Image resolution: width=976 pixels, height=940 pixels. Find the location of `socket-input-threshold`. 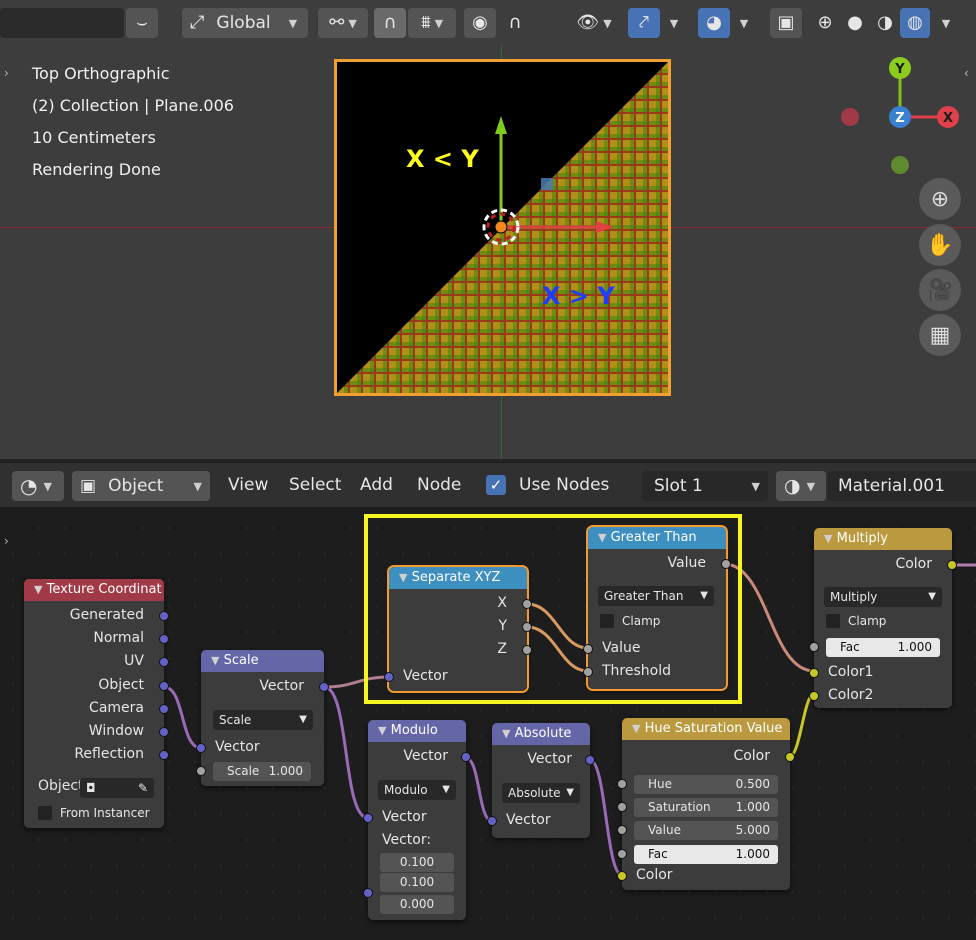

socket-input-threshold is located at coordinates (588, 672).